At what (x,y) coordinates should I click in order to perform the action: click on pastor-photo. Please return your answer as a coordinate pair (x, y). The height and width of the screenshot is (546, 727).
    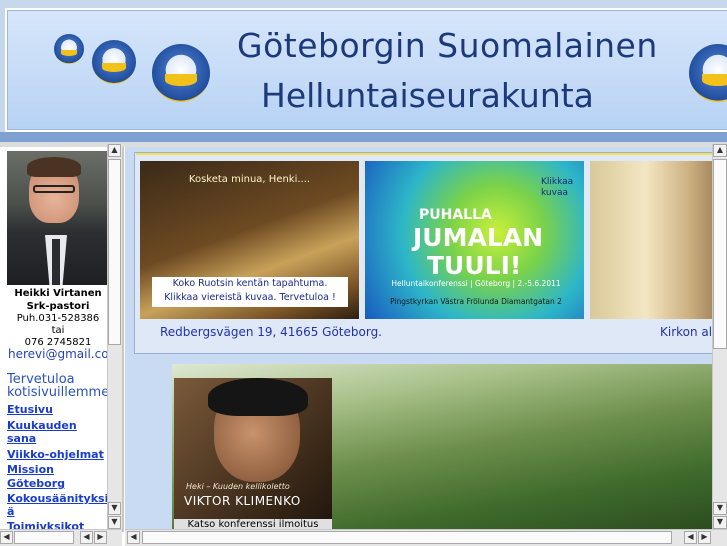
    Looking at the image, I should click on (57, 218).